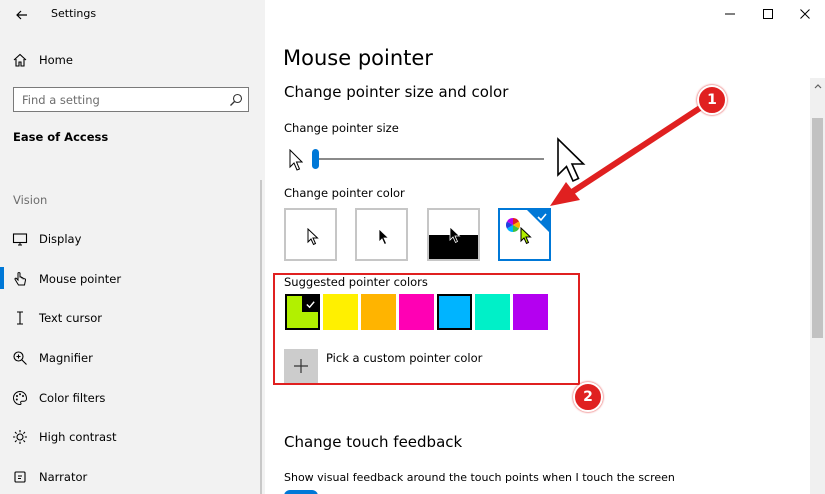  Describe the element at coordinates (404, 358) in the screenshot. I see `pick-custom-color-label: Pick a custom pointer color` at that location.